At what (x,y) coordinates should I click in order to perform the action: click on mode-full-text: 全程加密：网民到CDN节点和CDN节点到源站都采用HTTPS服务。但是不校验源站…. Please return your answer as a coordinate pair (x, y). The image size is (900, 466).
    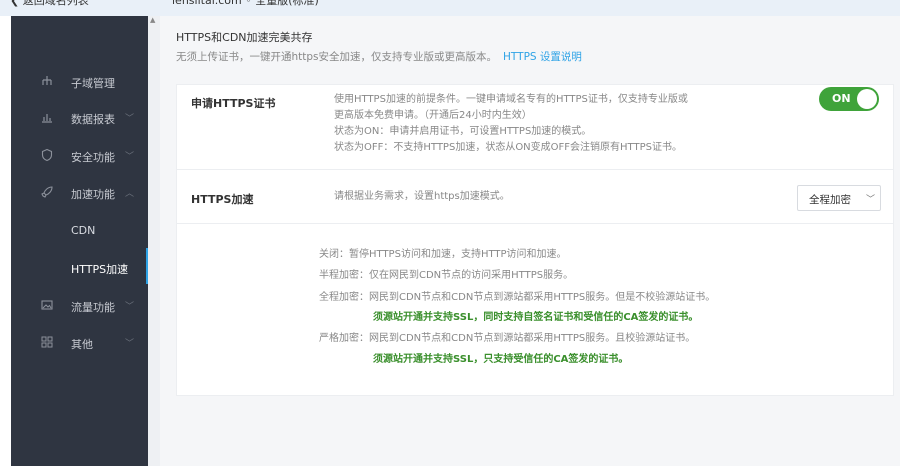
    Looking at the image, I should click on (517, 297).